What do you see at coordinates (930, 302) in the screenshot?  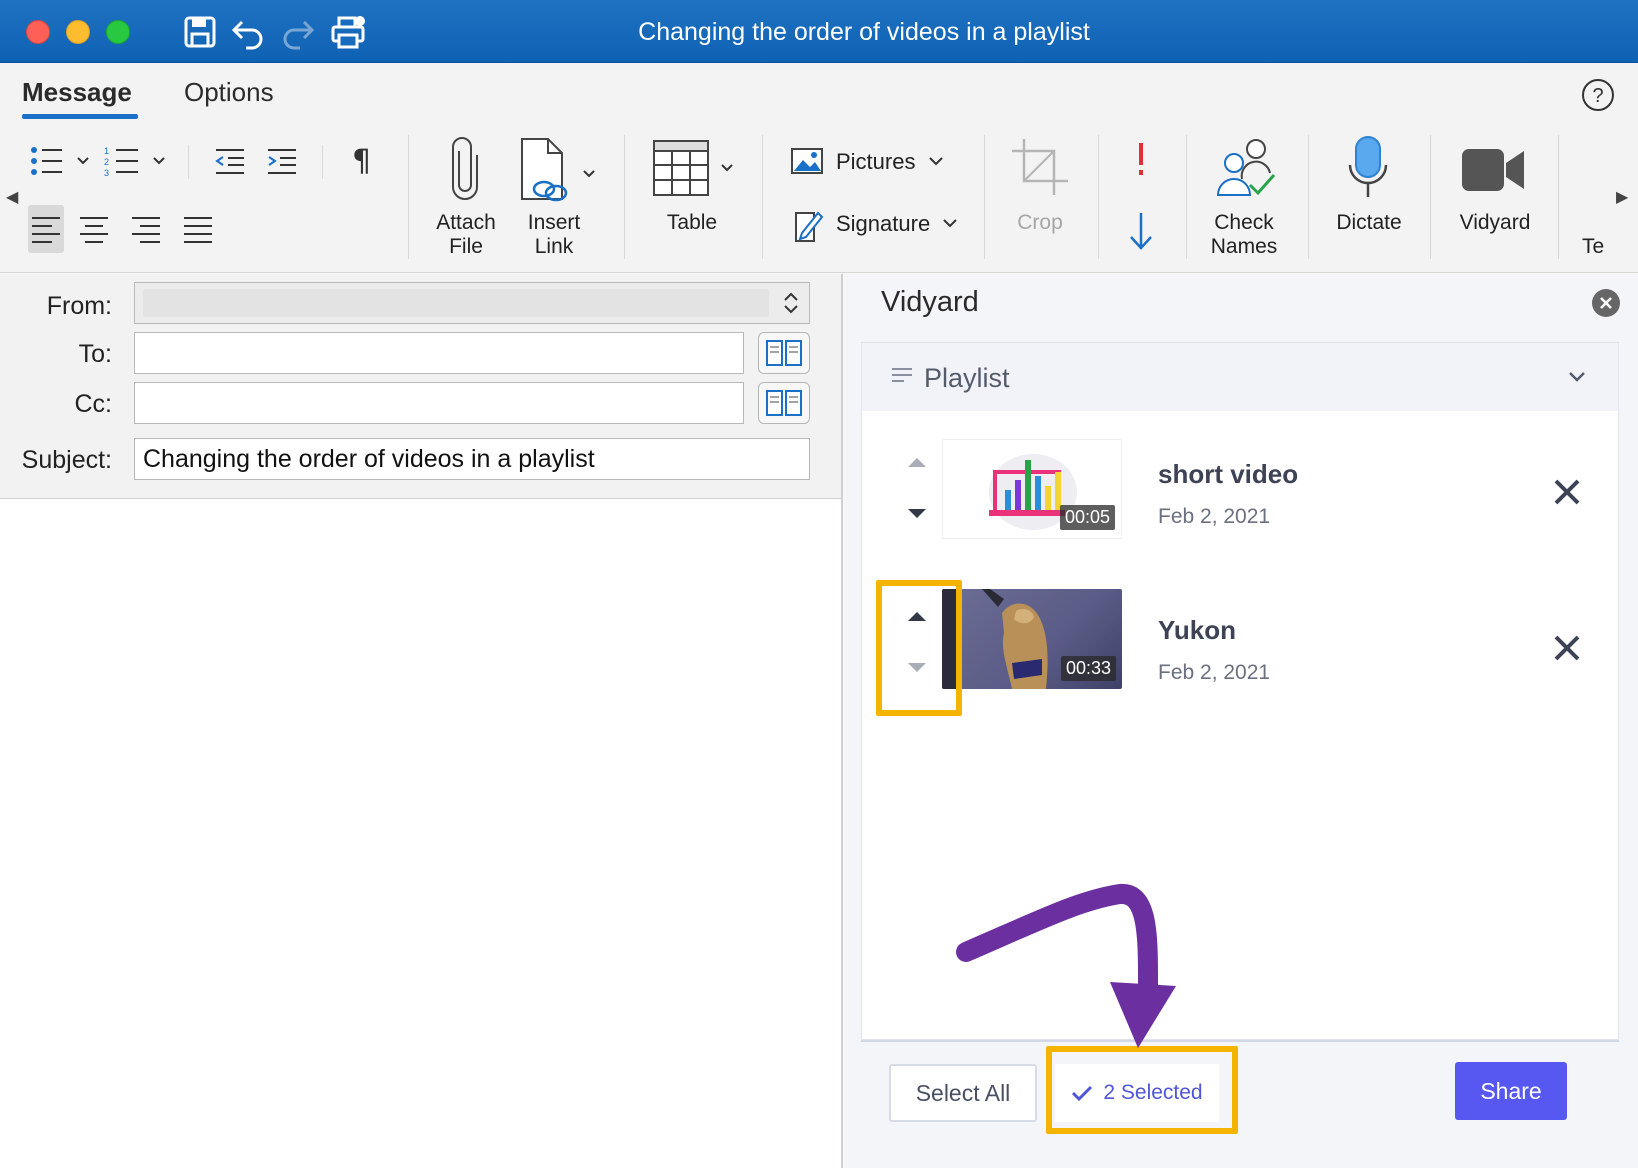 I see `vidyard-panel-title: Vidyard` at bounding box center [930, 302].